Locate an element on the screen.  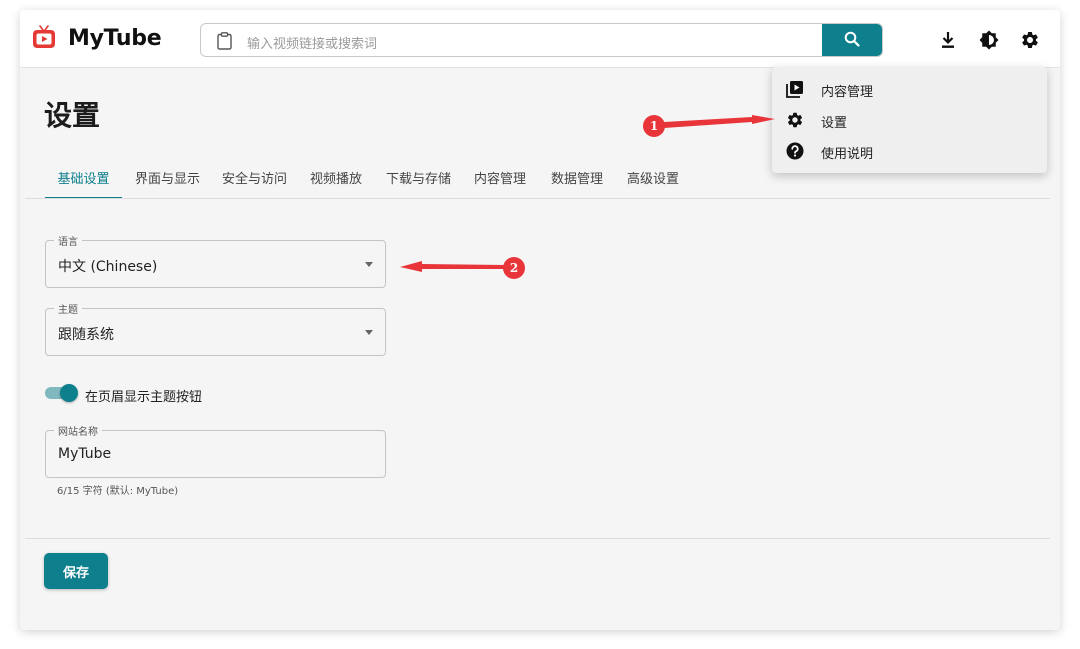
search-button is located at coordinates (852, 40).